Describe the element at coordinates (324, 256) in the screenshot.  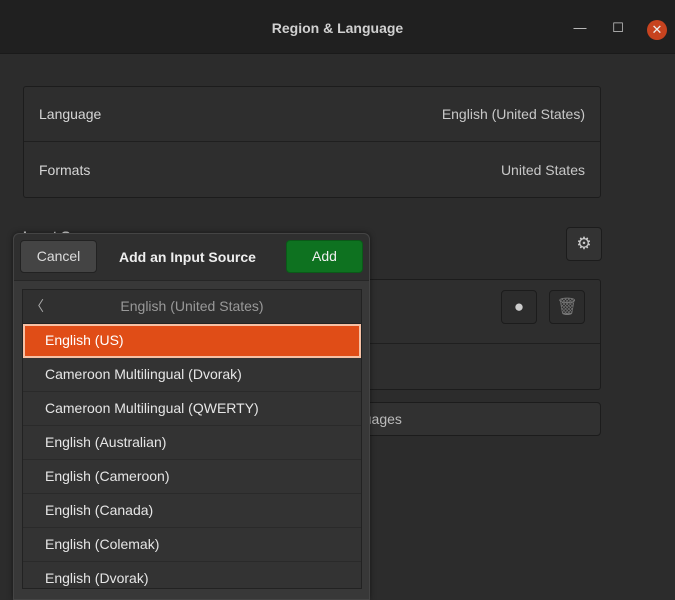
I see `add-button: Add` at that location.